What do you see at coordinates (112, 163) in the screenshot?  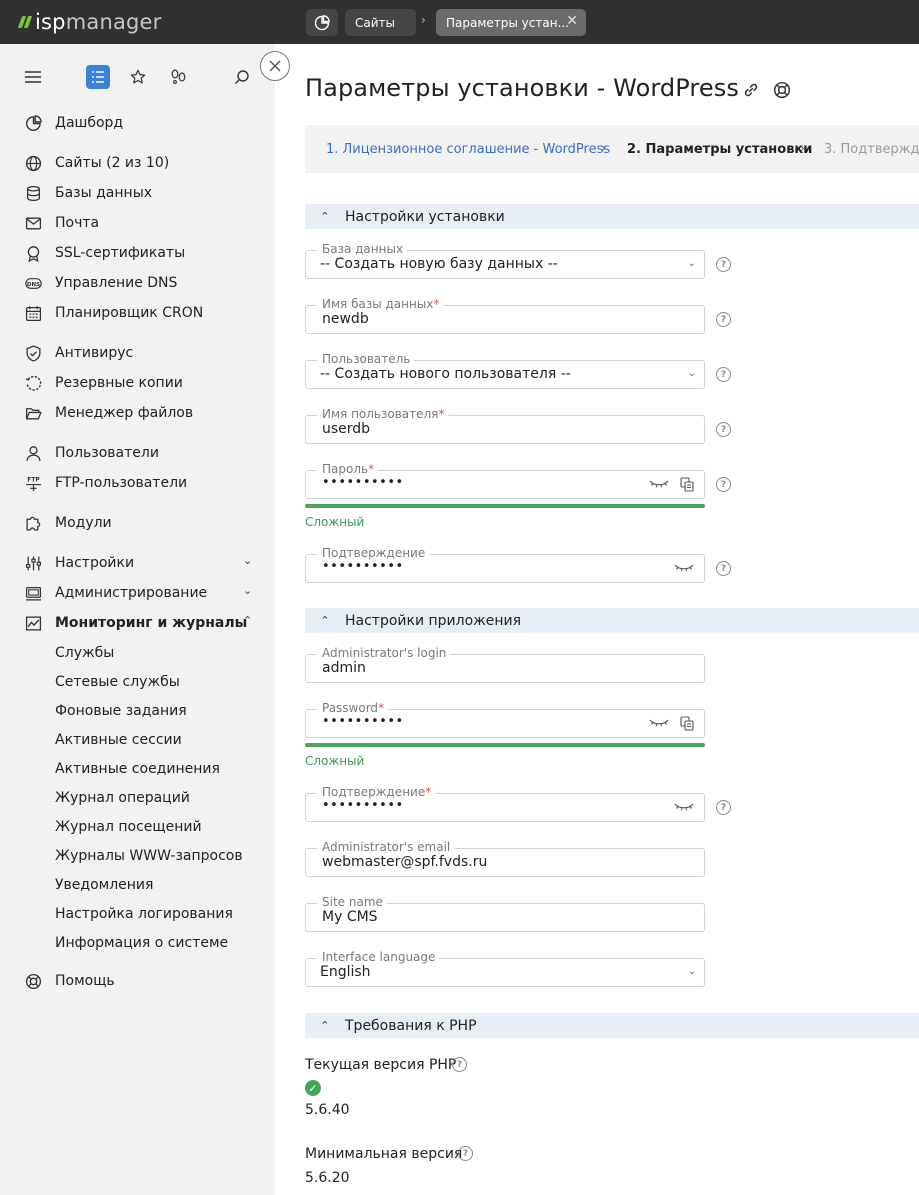 I see `sidebar-item-label: Сайты (2 из 10)` at bounding box center [112, 163].